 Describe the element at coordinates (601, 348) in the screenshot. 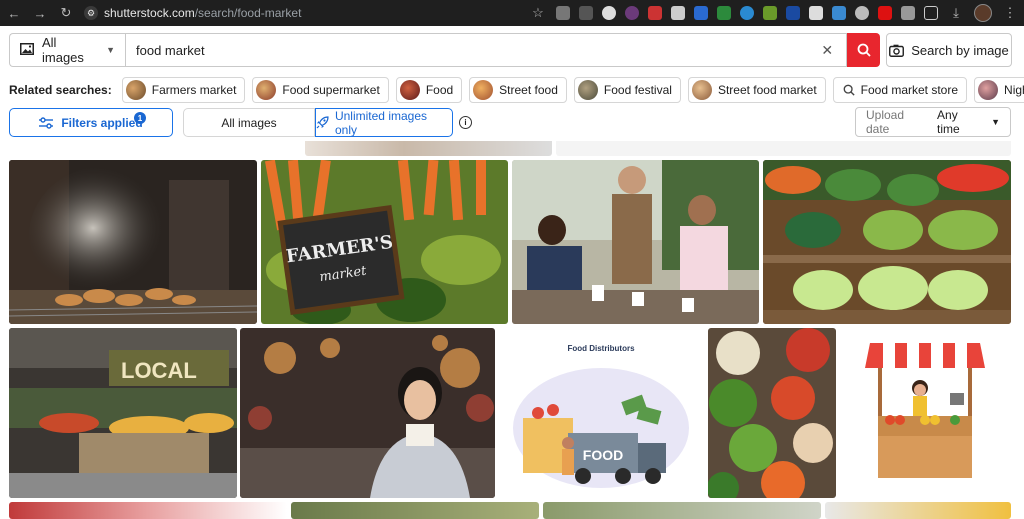

I see `illustration-title: Food Distributors` at that location.